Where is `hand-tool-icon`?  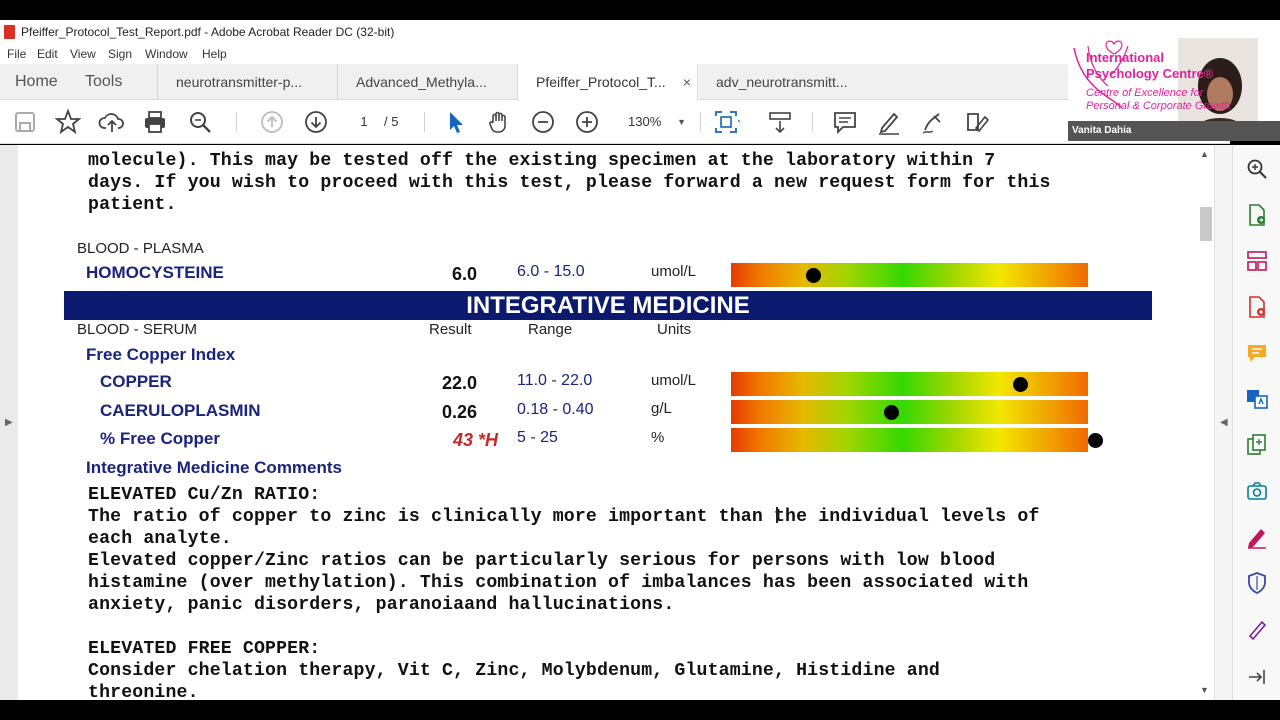
hand-tool-icon is located at coordinates (499, 122).